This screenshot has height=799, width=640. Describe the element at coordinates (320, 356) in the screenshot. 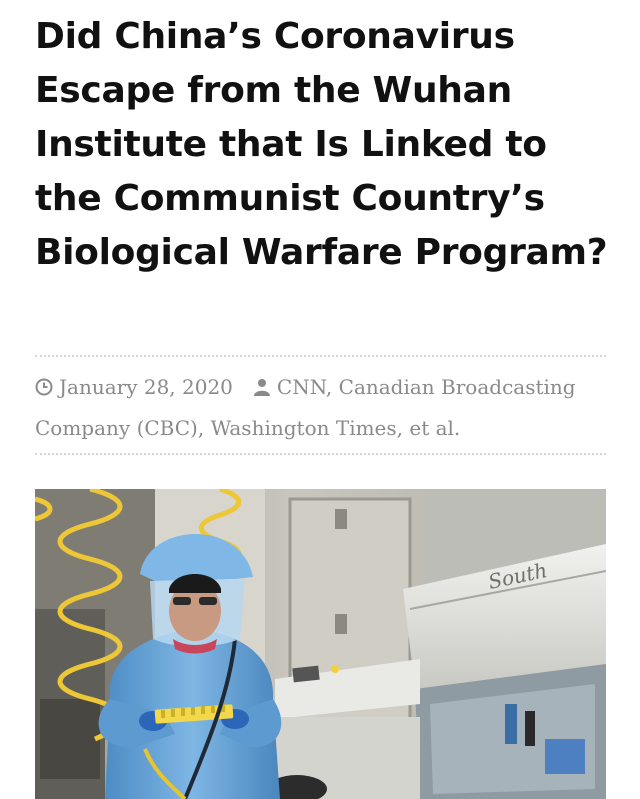

I see `meta-divider-top` at that location.